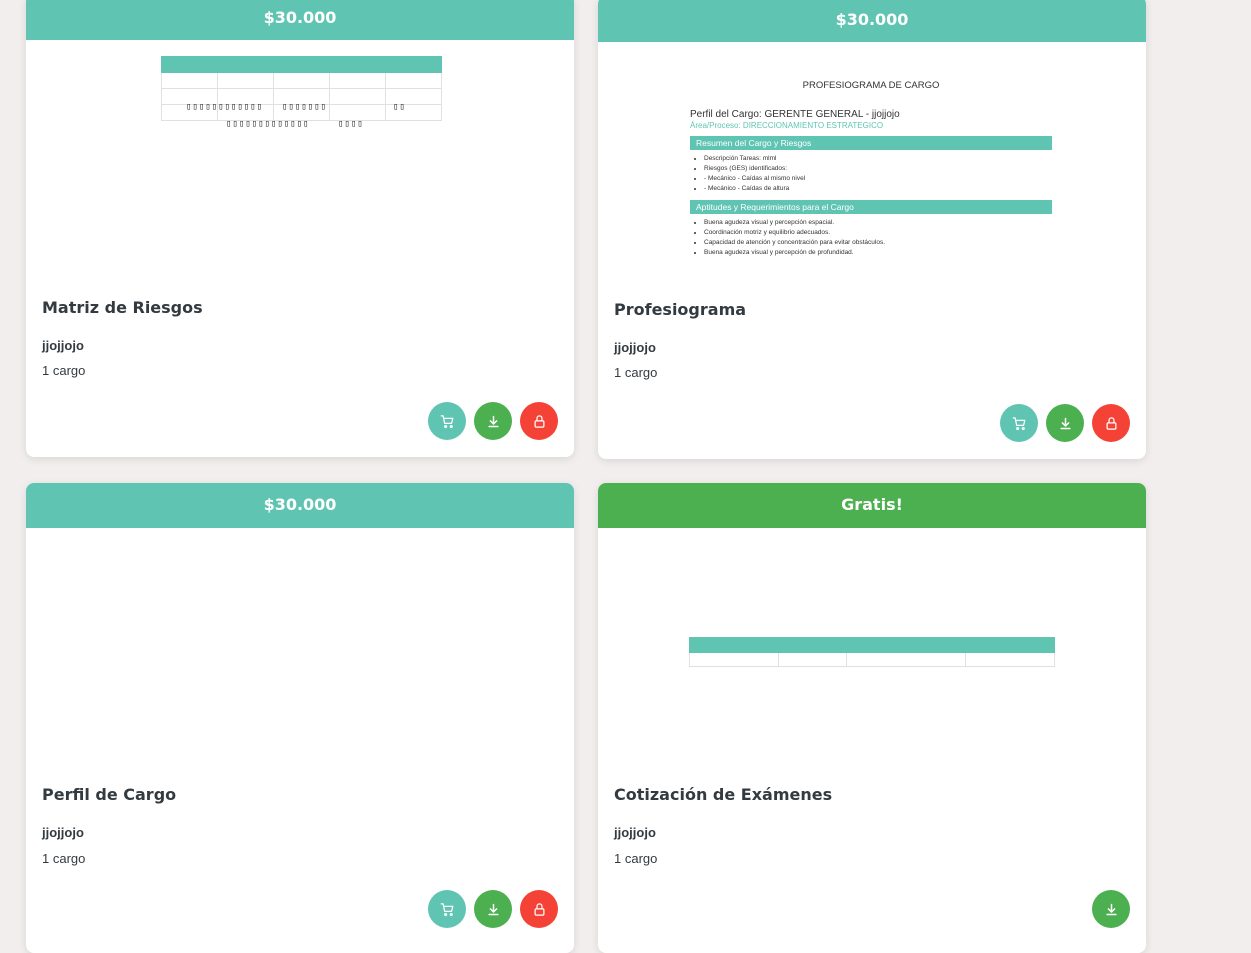  I want to click on preview-cell-text: ▯▯▯▯▯▯▯▯▯▯▯▯, so click(225, 107).